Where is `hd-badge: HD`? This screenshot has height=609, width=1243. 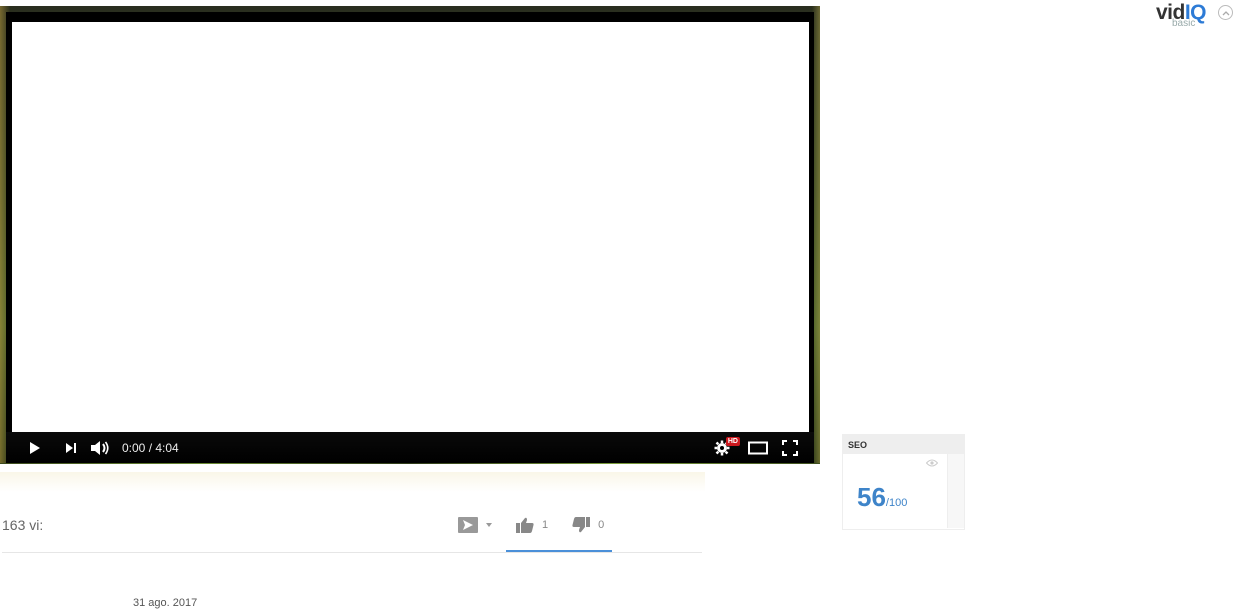 hd-badge: HD is located at coordinates (732, 441).